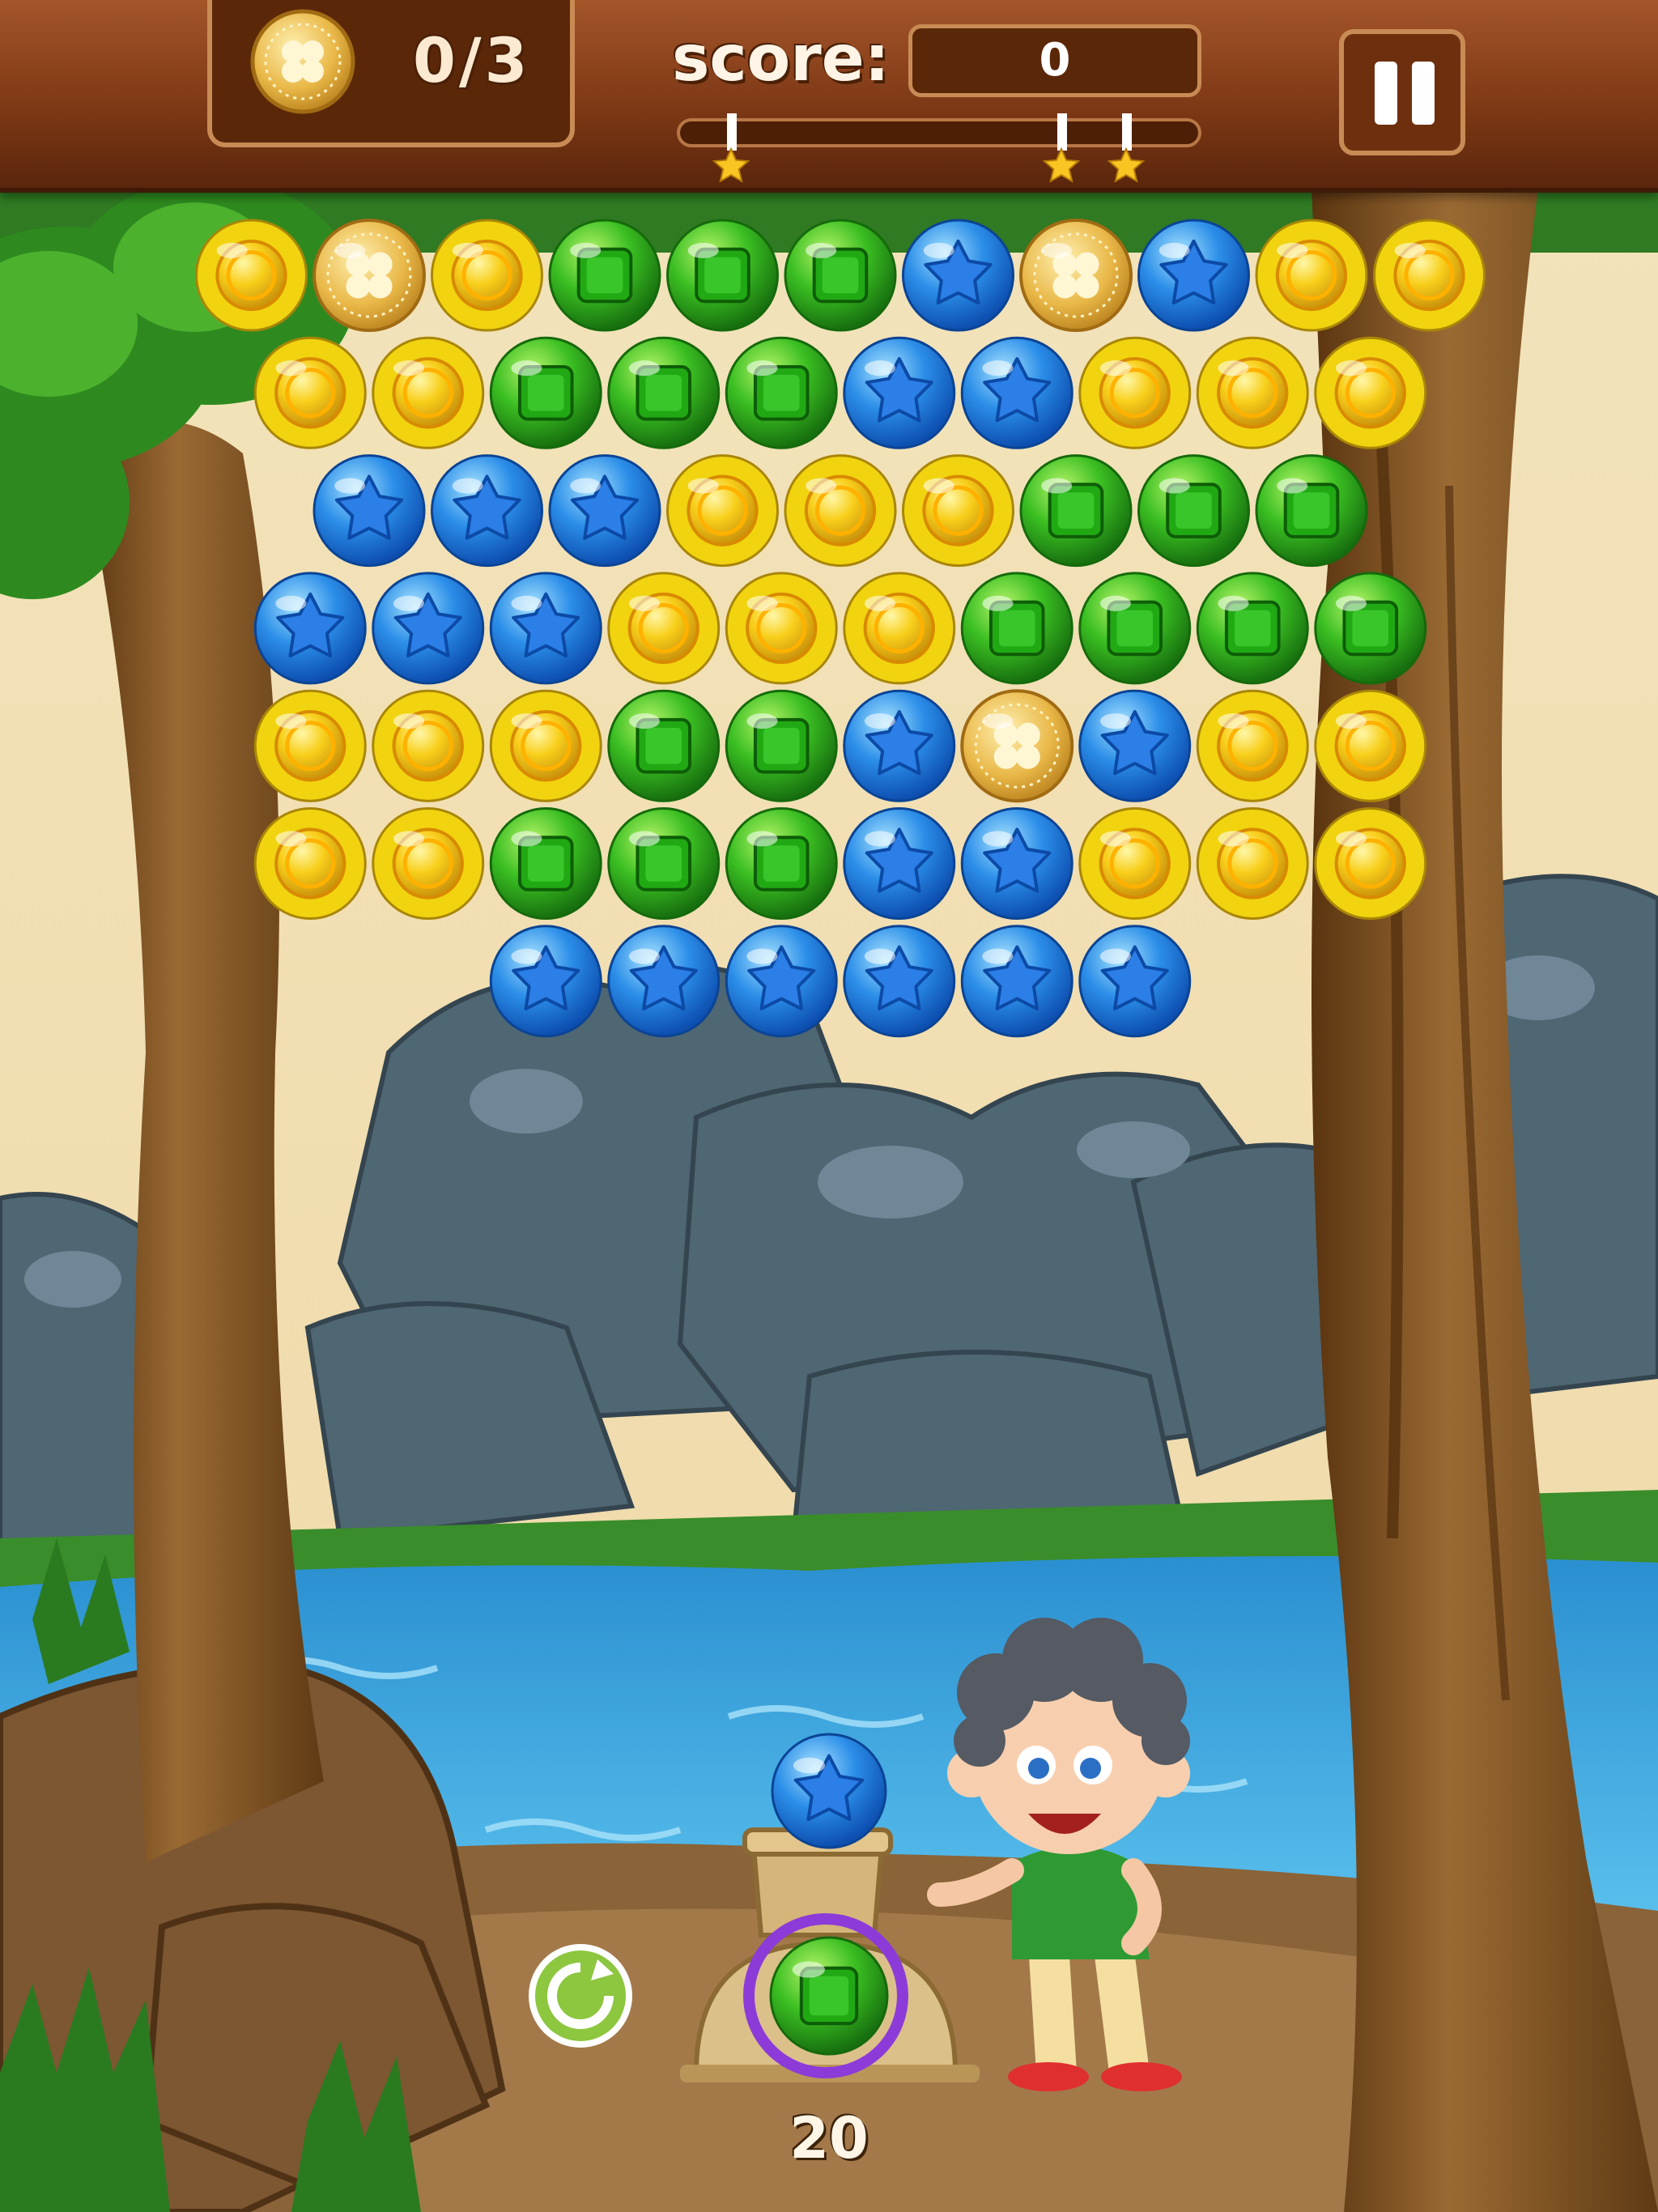  I want to click on moves-left-counter: 20, so click(829, 2138).